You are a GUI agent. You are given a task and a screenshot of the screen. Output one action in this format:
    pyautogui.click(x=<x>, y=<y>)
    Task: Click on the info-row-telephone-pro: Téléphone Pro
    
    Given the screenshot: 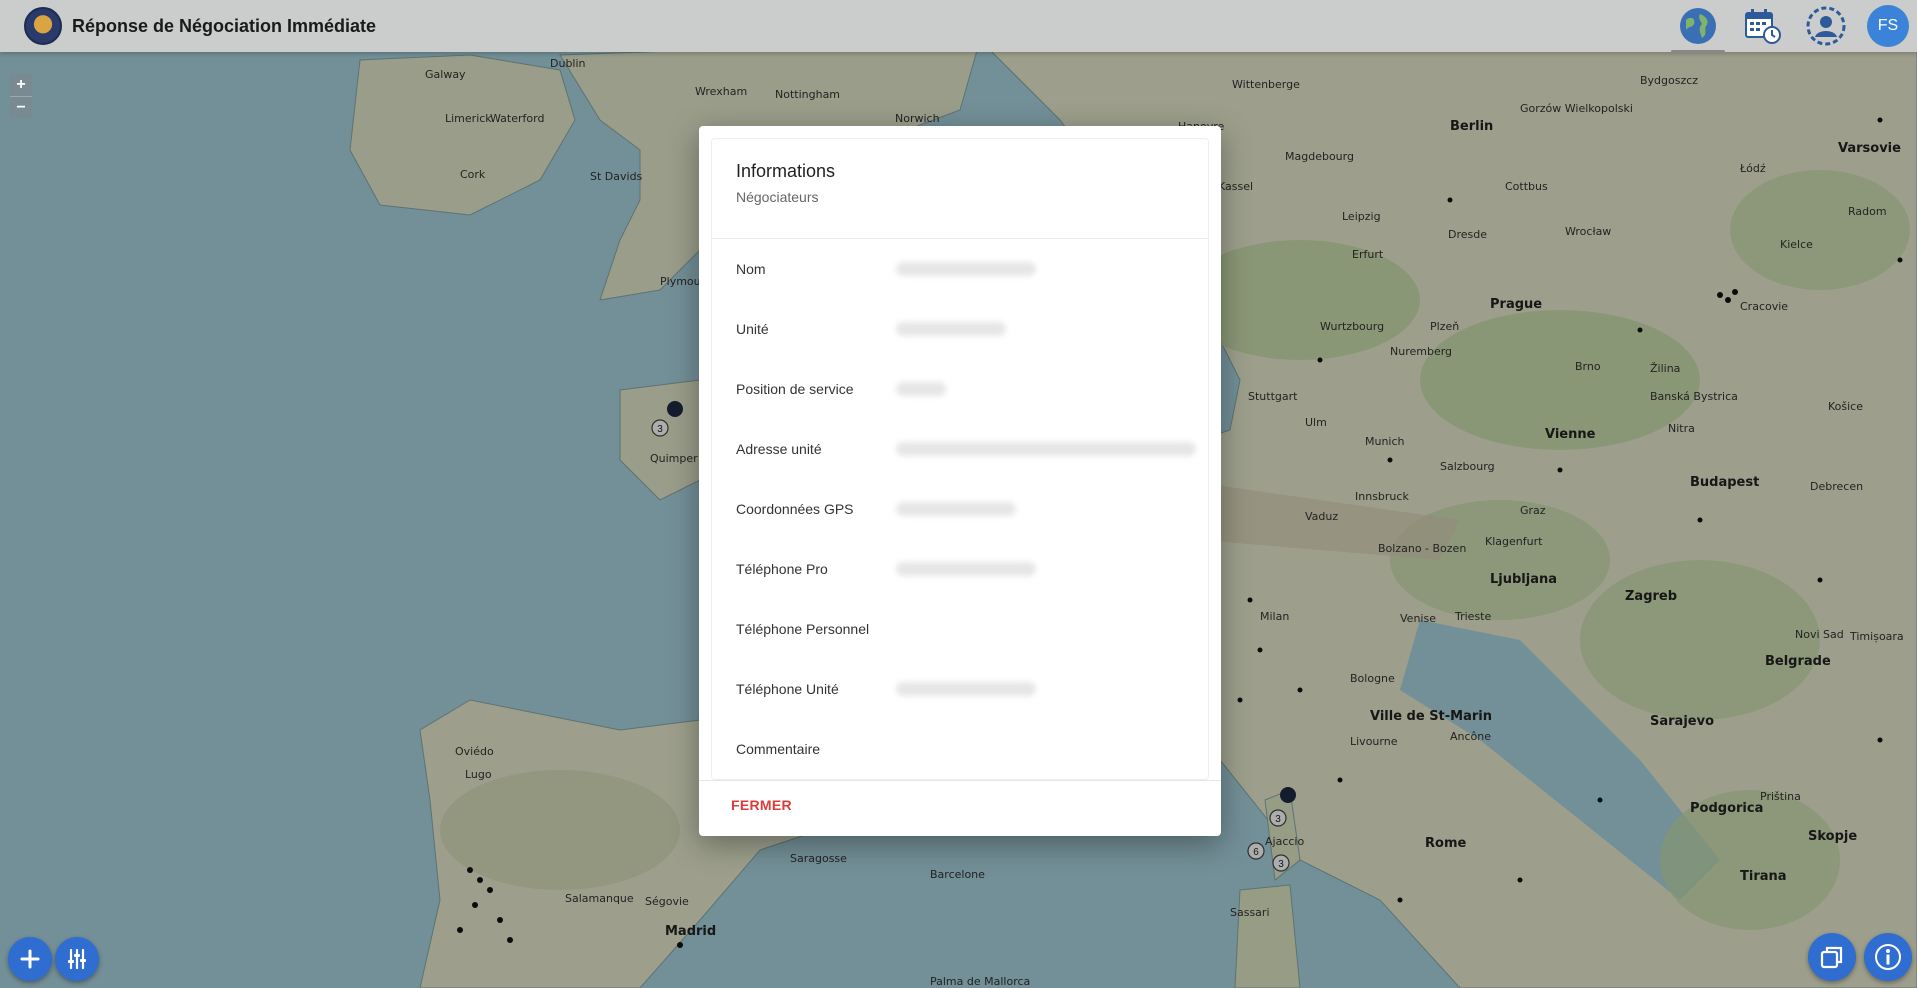 What is the action you would take?
    pyautogui.click(x=960, y=569)
    